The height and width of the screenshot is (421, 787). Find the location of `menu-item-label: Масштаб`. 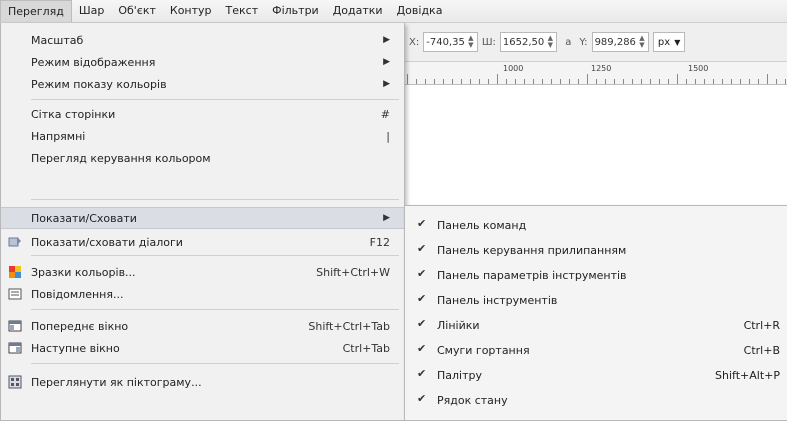

menu-item-label: Масштаб is located at coordinates (57, 40).